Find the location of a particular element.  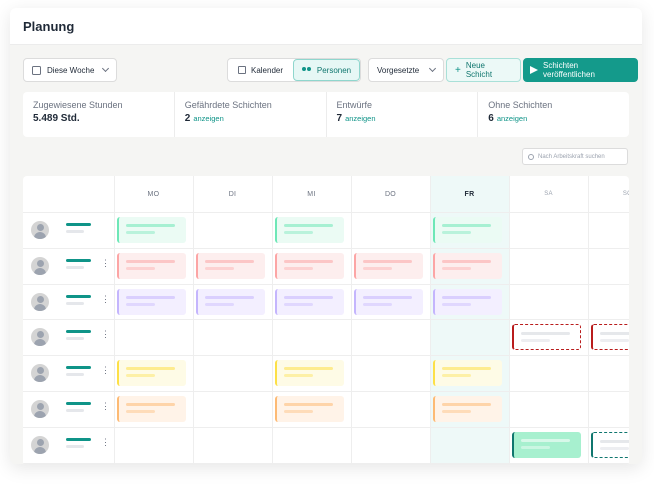

employee-row-header is located at coordinates (61, 230).